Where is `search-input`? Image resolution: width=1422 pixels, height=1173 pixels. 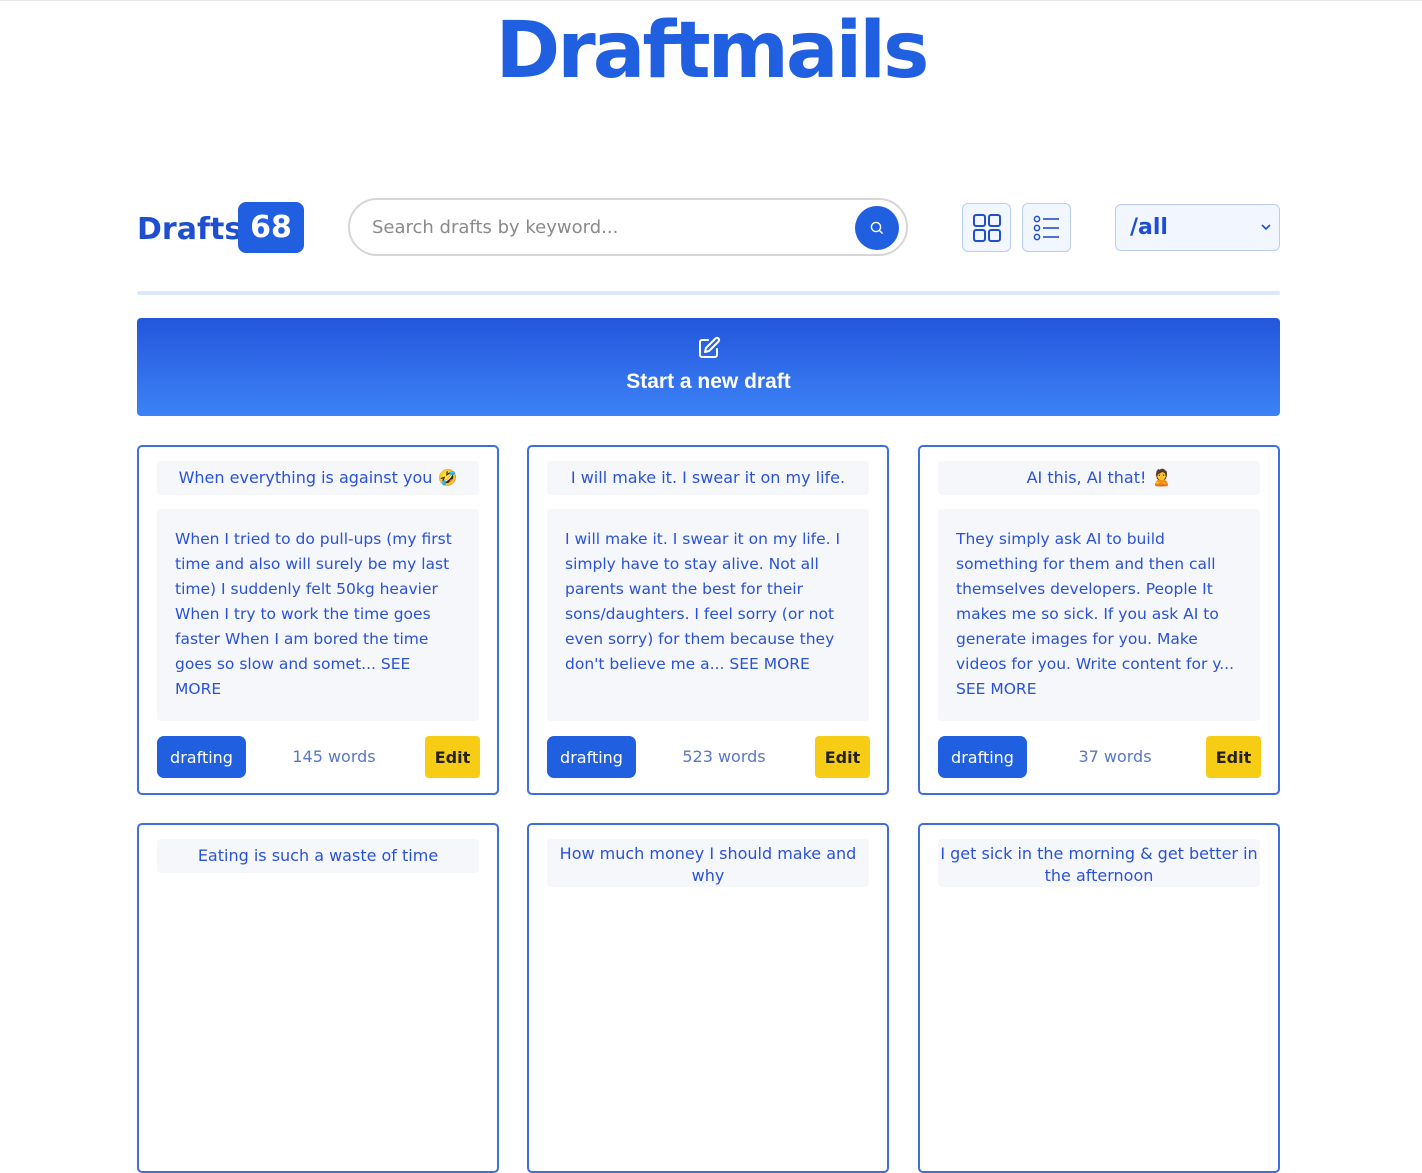
search-input is located at coordinates (607, 227).